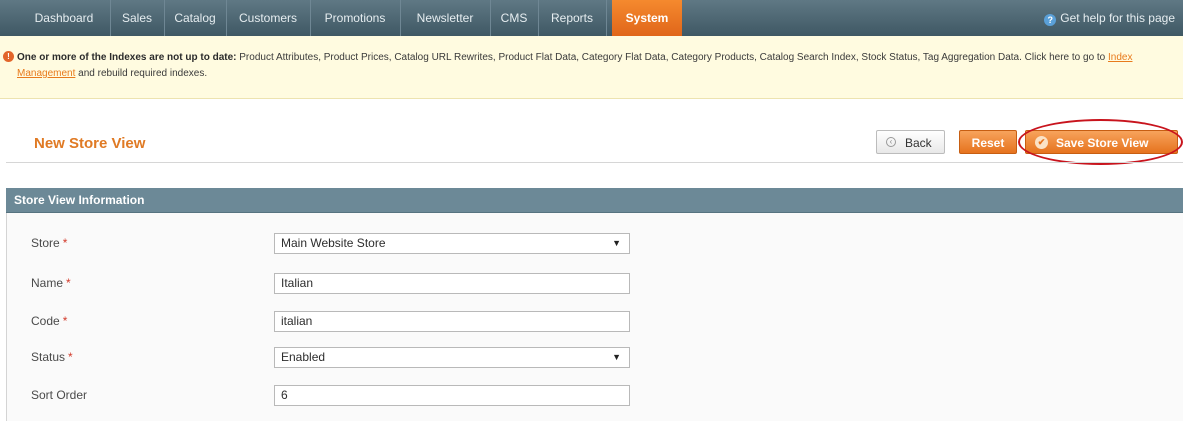  Describe the element at coordinates (268, 18) in the screenshot. I see `nav-customers: Customers` at that location.